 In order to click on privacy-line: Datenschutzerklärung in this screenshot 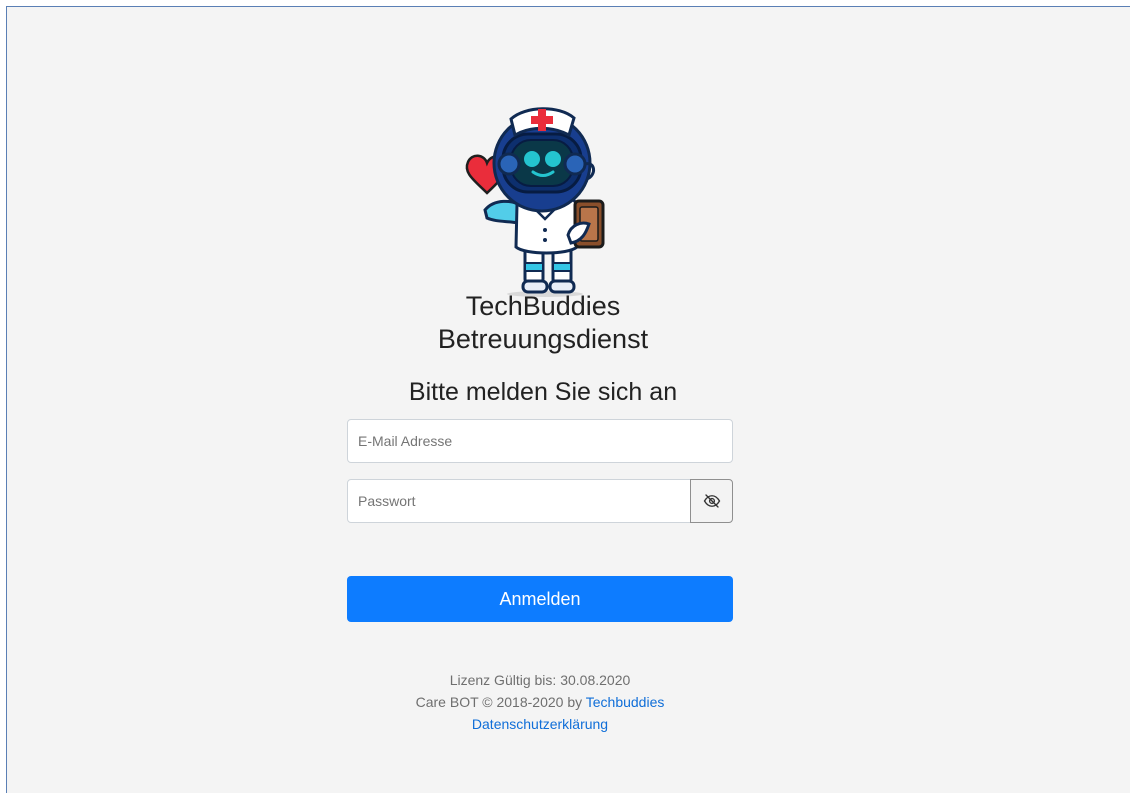, I will do `click(540, 724)`.